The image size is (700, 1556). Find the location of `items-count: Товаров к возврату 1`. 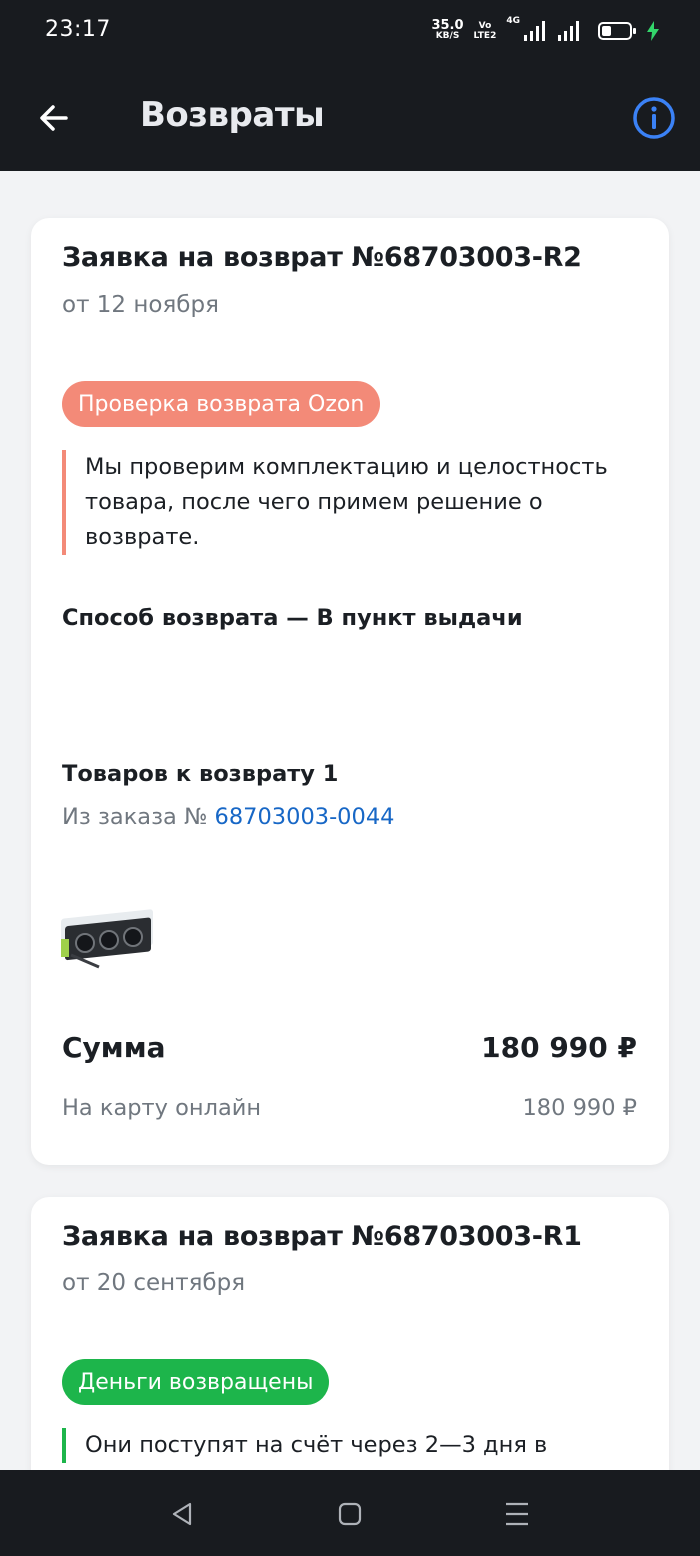

items-count: Товаров к возврату 1 is located at coordinates (200, 774).